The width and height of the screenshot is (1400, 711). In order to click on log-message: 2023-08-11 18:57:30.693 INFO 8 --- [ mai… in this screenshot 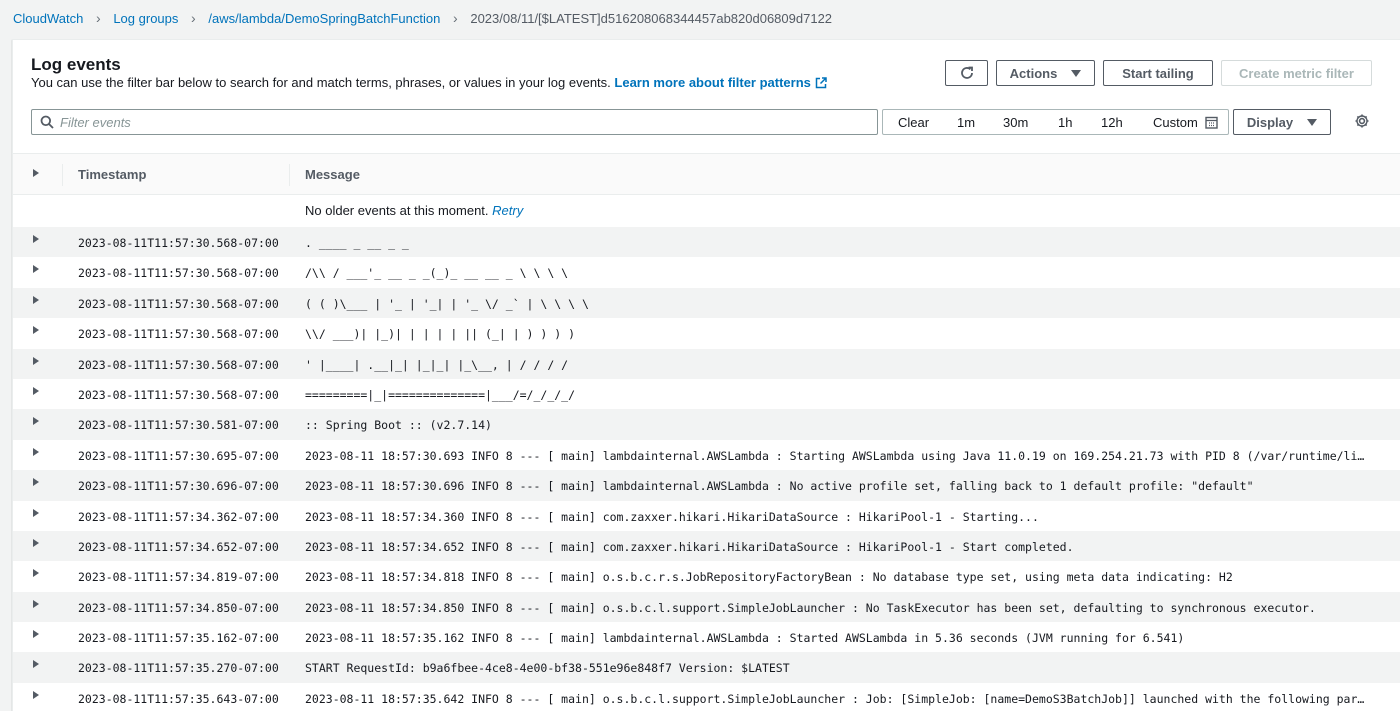, I will do `click(837, 455)`.